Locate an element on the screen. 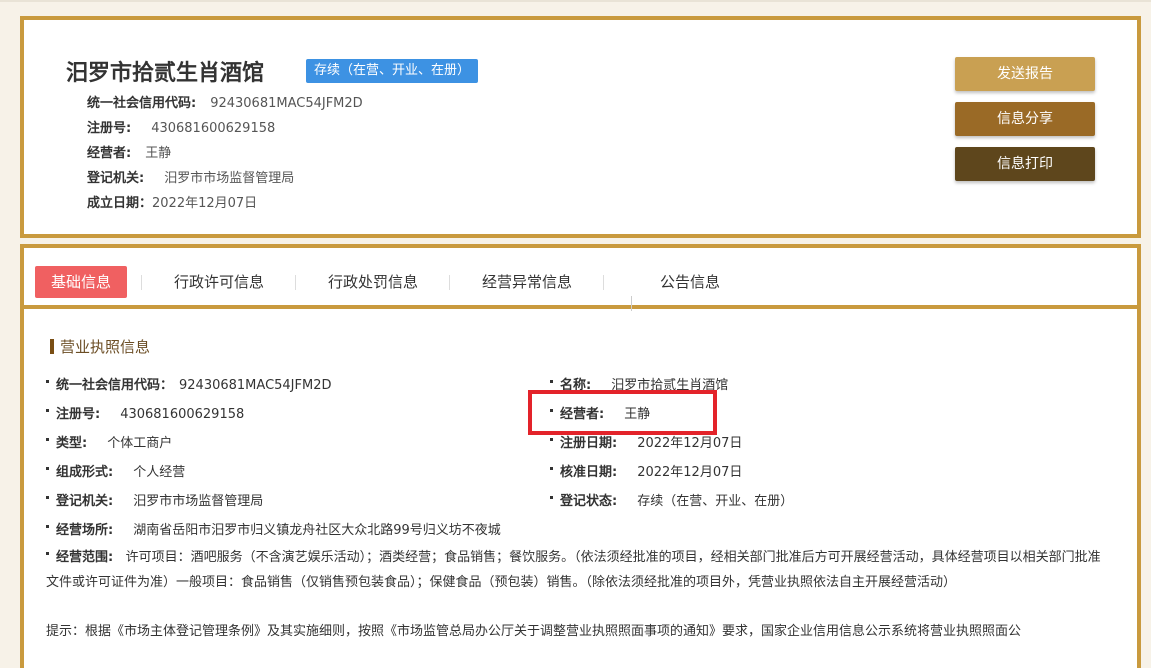 This screenshot has height=668, width=1151. field-value: 个人经营 is located at coordinates (159, 472).